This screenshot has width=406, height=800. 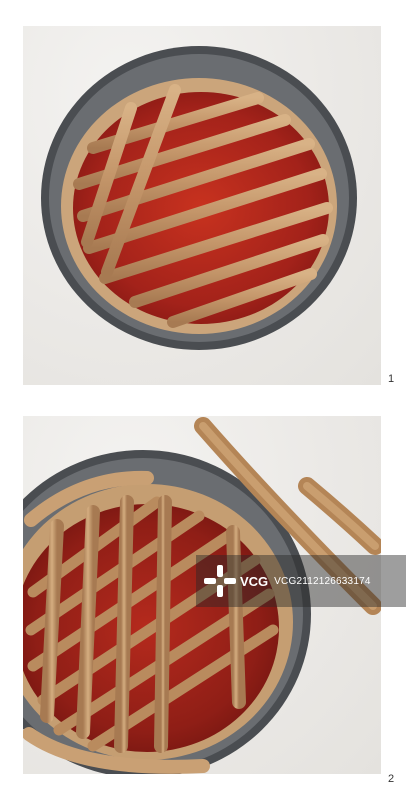 What do you see at coordinates (391, 779) in the screenshot?
I see `step-number-2: 2` at bounding box center [391, 779].